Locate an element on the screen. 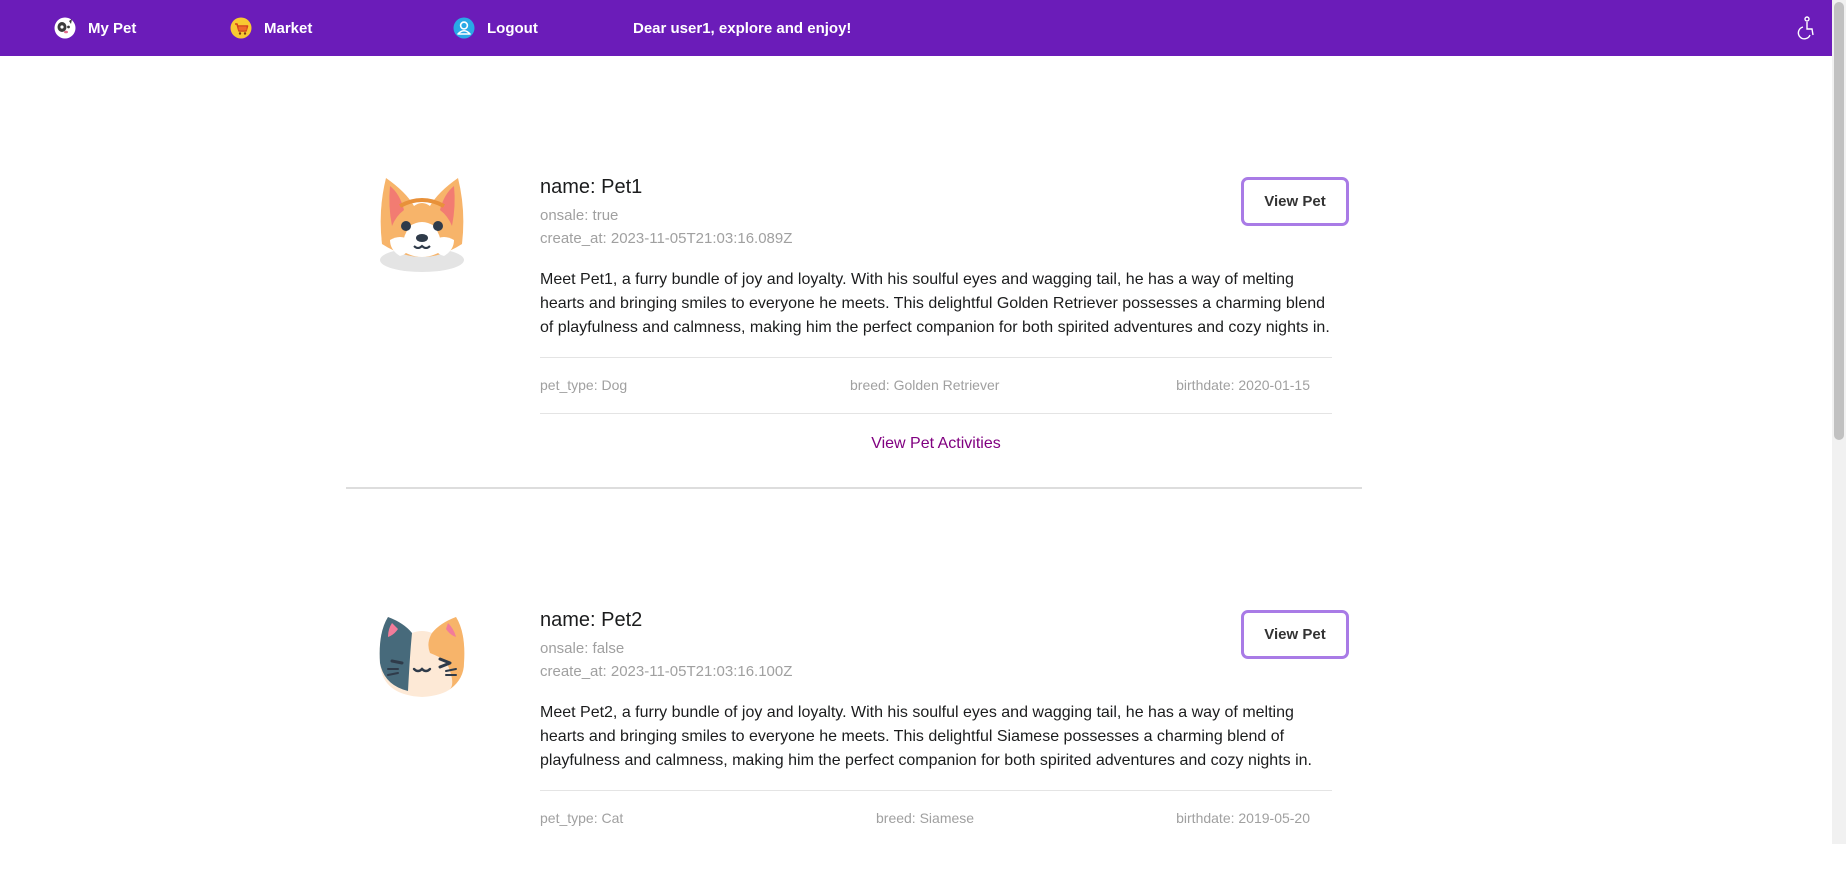 The image size is (1846, 883). pet-created-at: create_at: 2023-11-05T21:03:16.089Z is located at coordinates (666, 238).